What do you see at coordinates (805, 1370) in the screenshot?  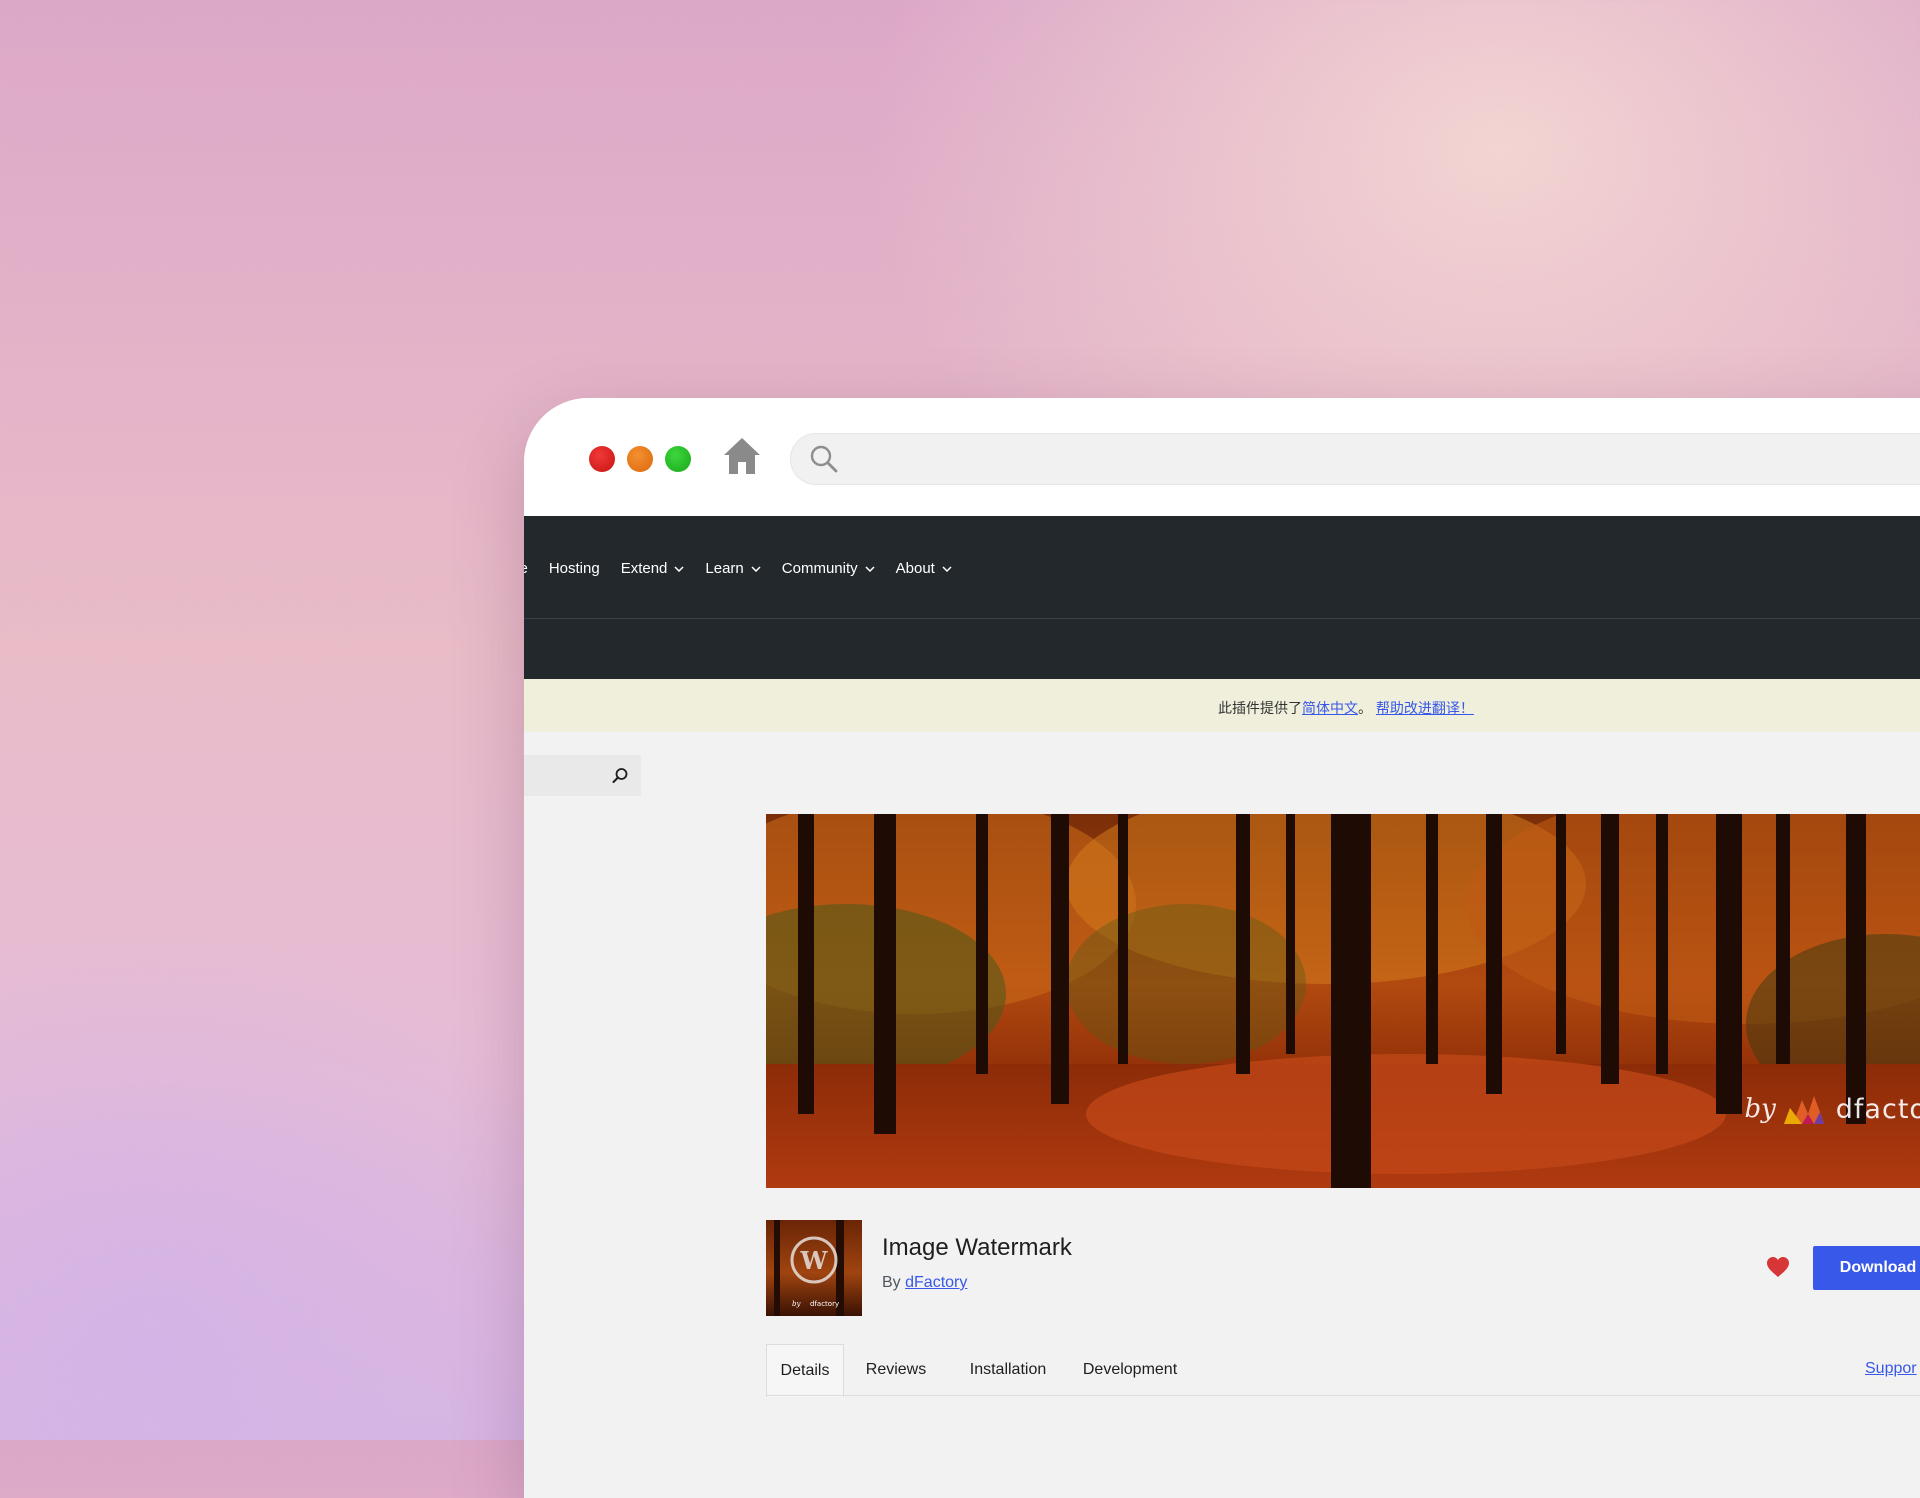 I see `tab-details: Details` at bounding box center [805, 1370].